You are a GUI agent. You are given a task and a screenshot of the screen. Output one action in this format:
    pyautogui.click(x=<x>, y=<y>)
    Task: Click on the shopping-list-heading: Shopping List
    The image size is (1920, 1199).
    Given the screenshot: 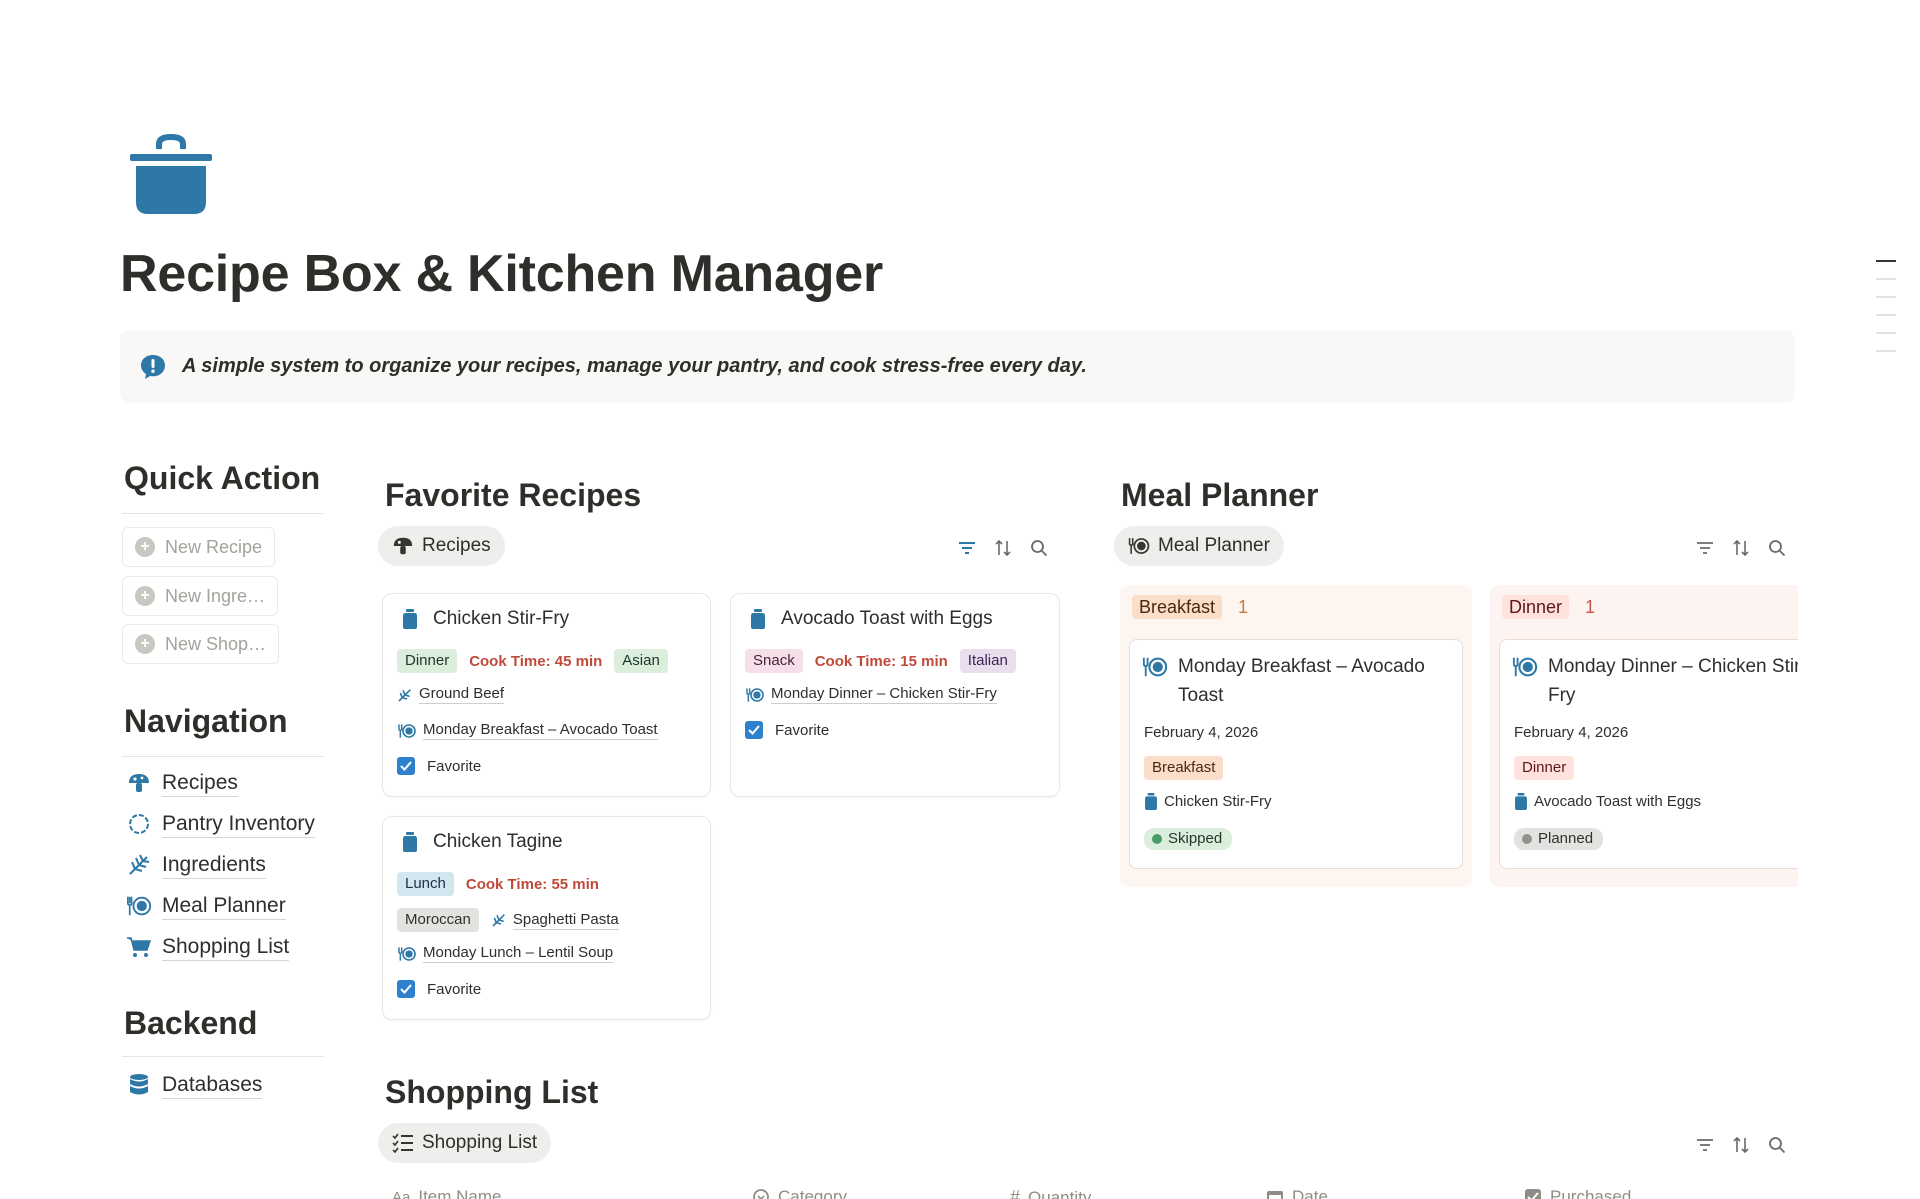 What is the action you would take?
    pyautogui.click(x=492, y=1092)
    